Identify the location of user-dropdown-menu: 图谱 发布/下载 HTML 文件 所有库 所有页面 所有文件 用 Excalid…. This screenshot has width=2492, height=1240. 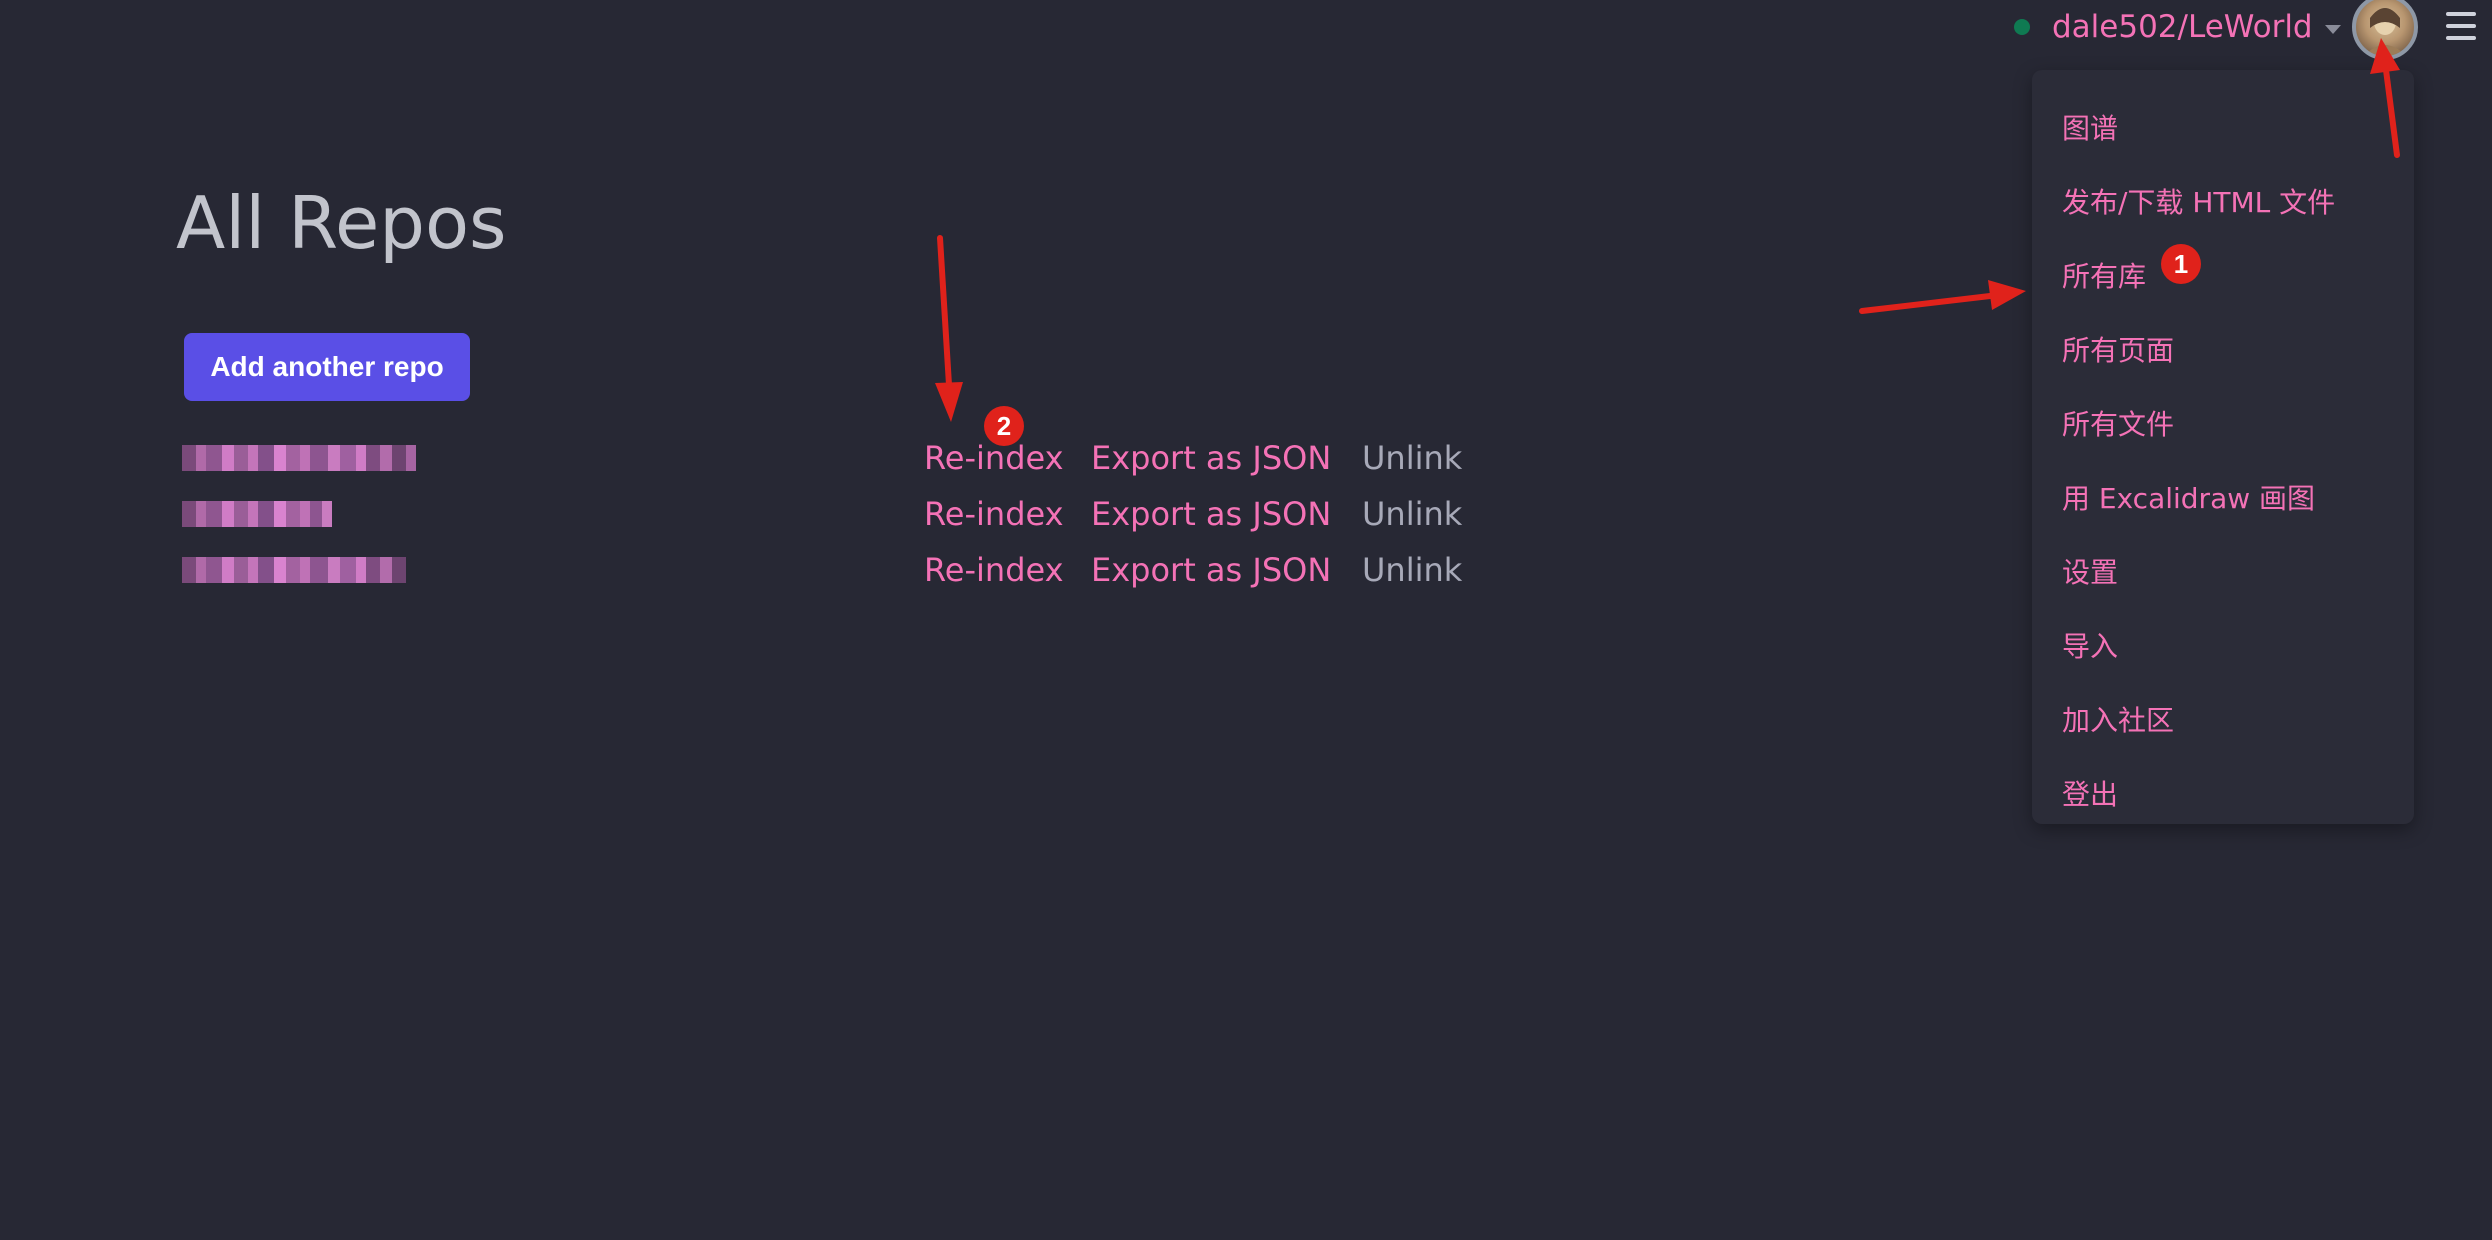
(2223, 447).